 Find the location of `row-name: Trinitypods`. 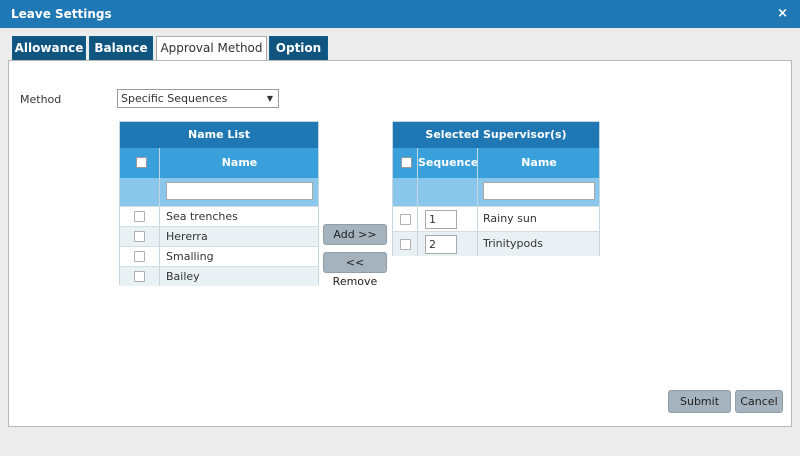

row-name: Trinitypods is located at coordinates (538, 244).